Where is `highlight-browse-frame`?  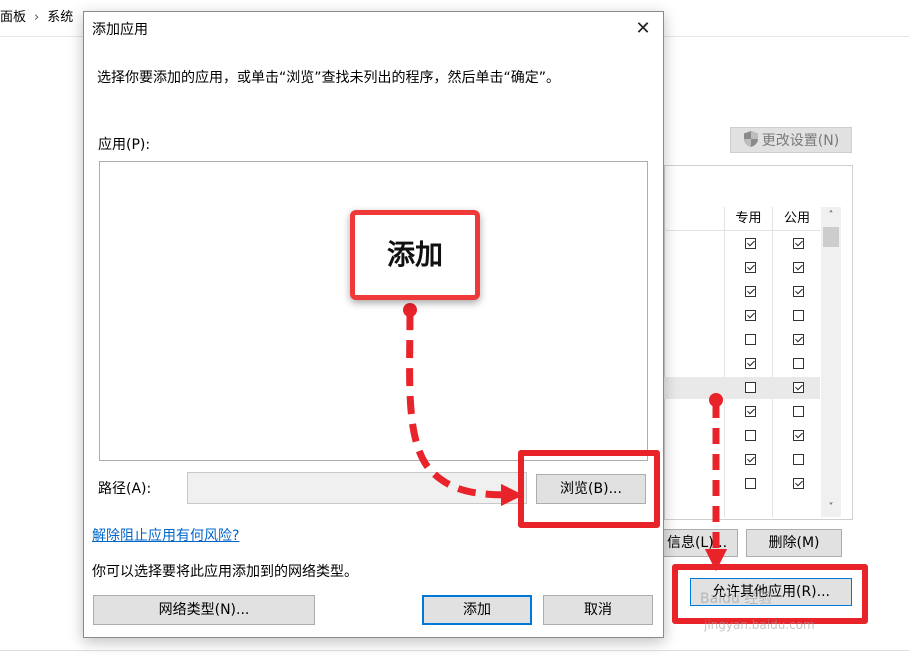 highlight-browse-frame is located at coordinates (589, 489).